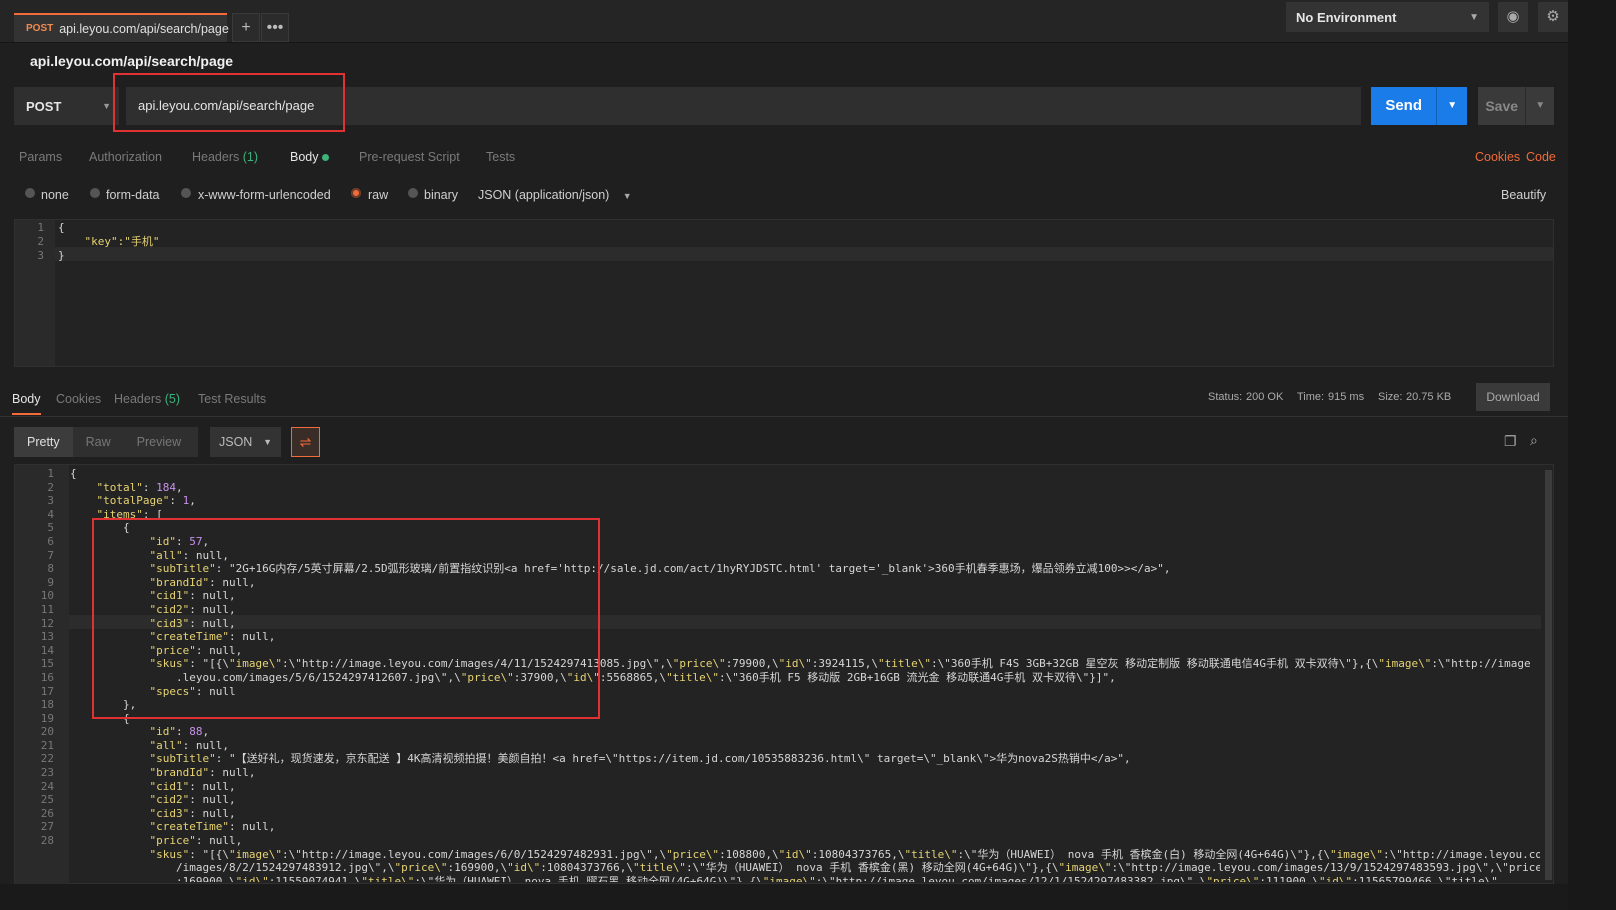 The height and width of the screenshot is (910, 1616). Describe the element at coordinates (78, 399) in the screenshot. I see `response-tab-cookies: Cookies` at that location.